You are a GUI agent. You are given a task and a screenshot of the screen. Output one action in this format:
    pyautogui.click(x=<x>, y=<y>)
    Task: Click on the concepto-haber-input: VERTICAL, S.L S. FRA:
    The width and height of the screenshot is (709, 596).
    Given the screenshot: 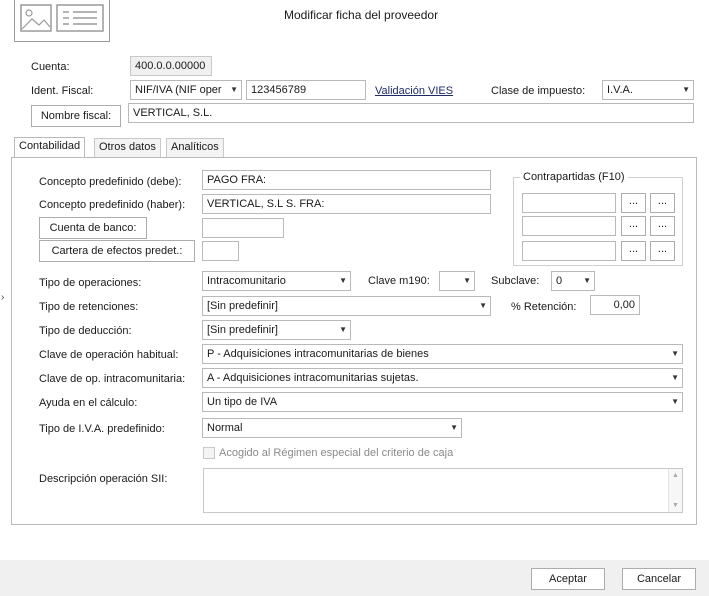 What is the action you would take?
    pyautogui.click(x=346, y=204)
    